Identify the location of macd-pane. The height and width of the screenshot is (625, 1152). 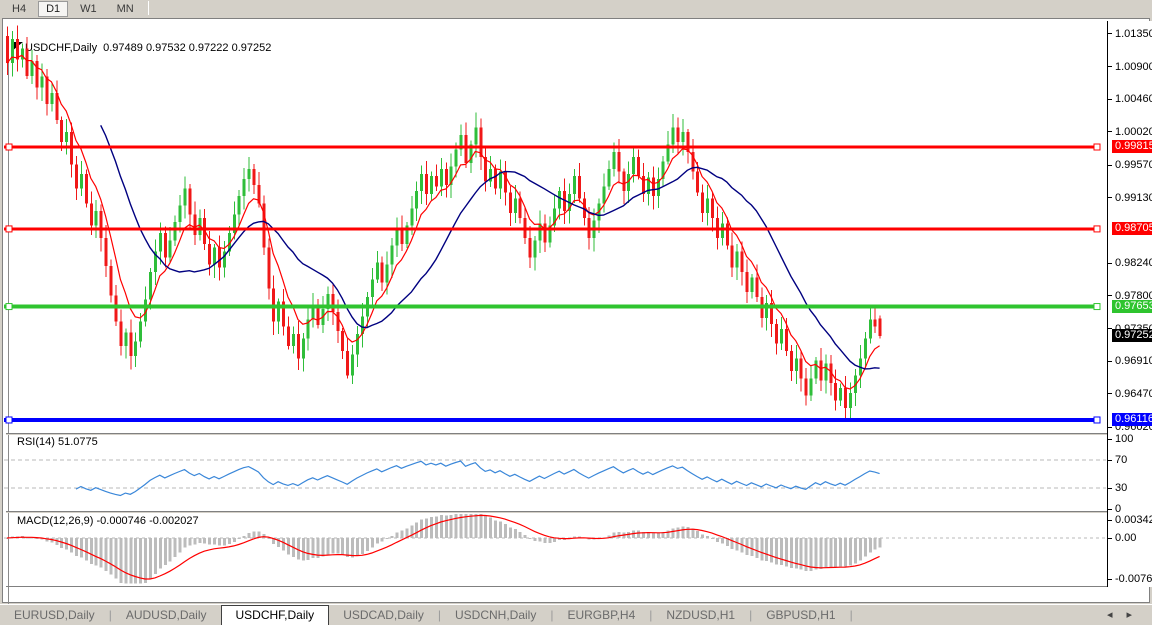
(555, 549).